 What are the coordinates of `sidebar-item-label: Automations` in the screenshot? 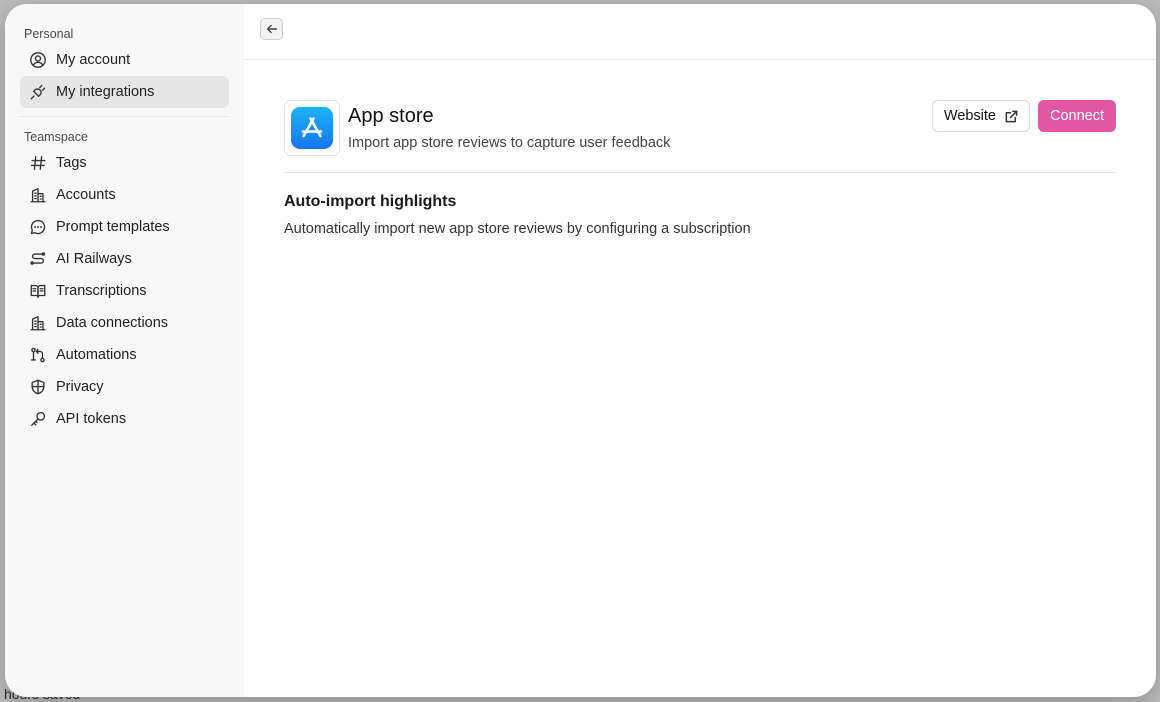 It's located at (96, 355).